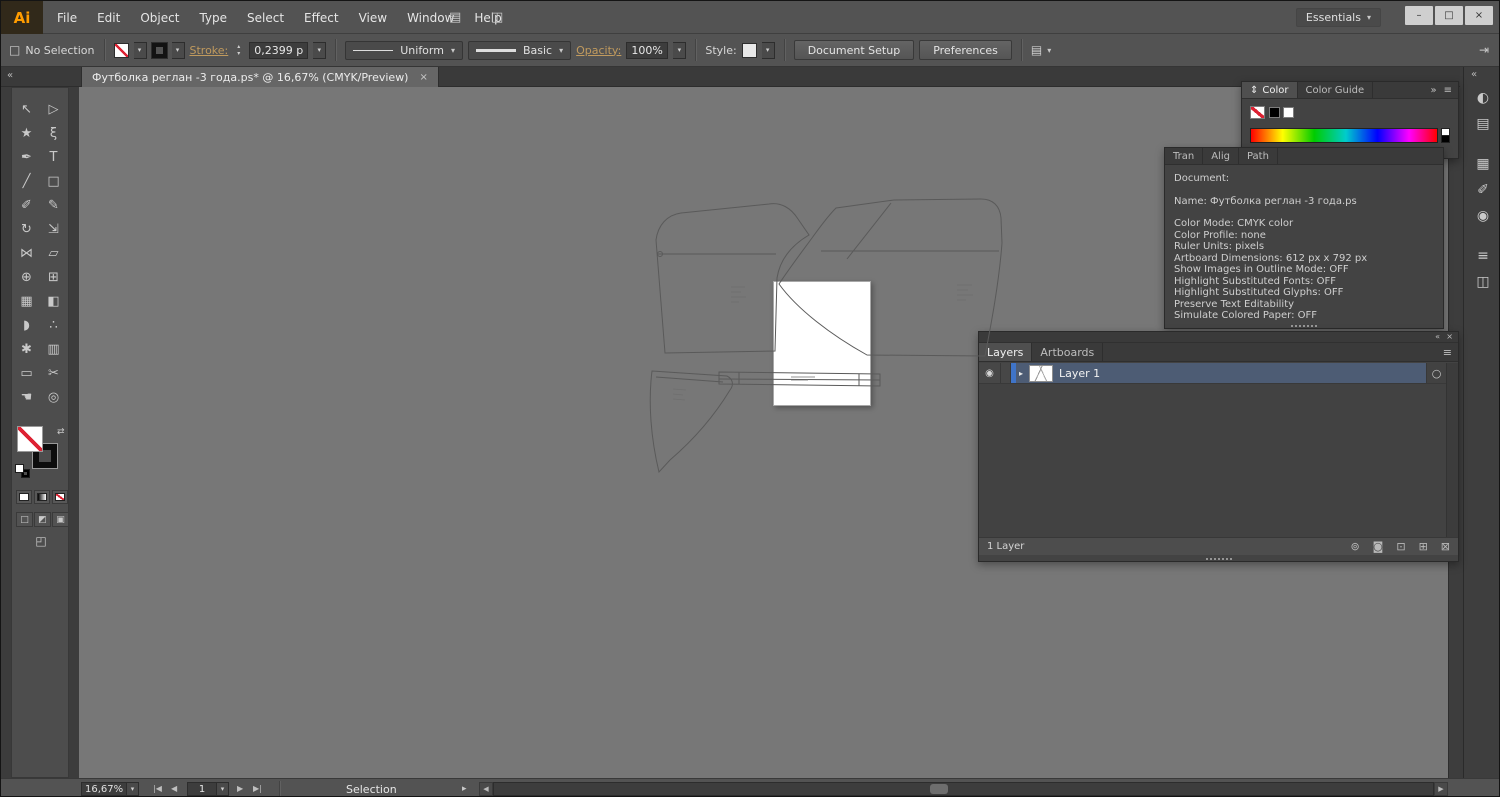  What do you see at coordinates (42, 519) in the screenshot?
I see `draw-behind-button: ◩` at bounding box center [42, 519].